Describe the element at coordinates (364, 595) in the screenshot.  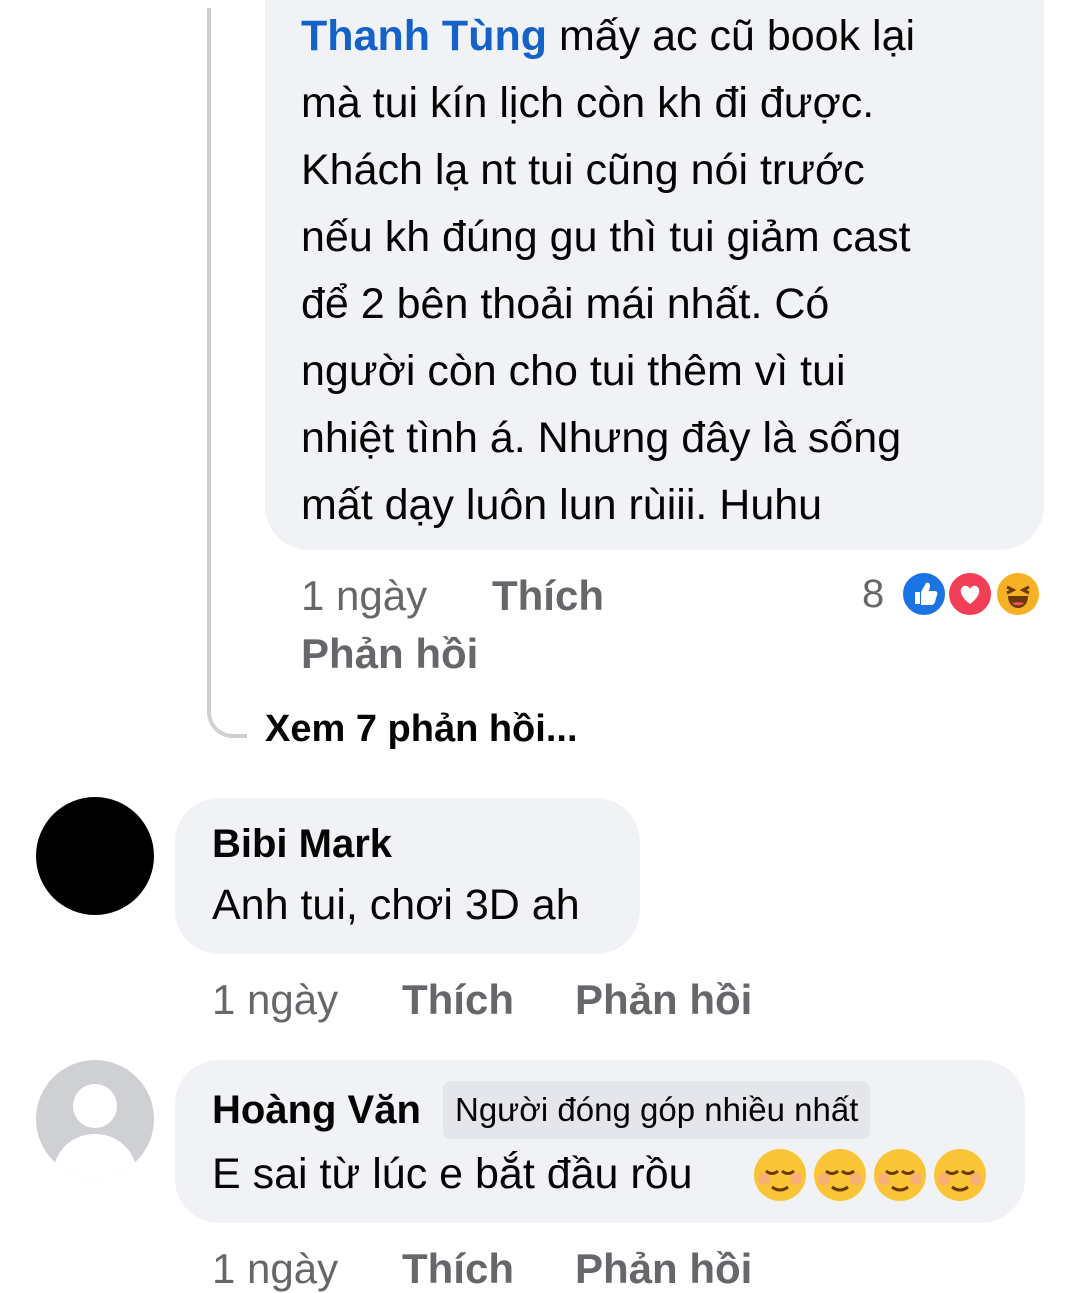
I see `reply-timestamp: 1 ngày` at that location.